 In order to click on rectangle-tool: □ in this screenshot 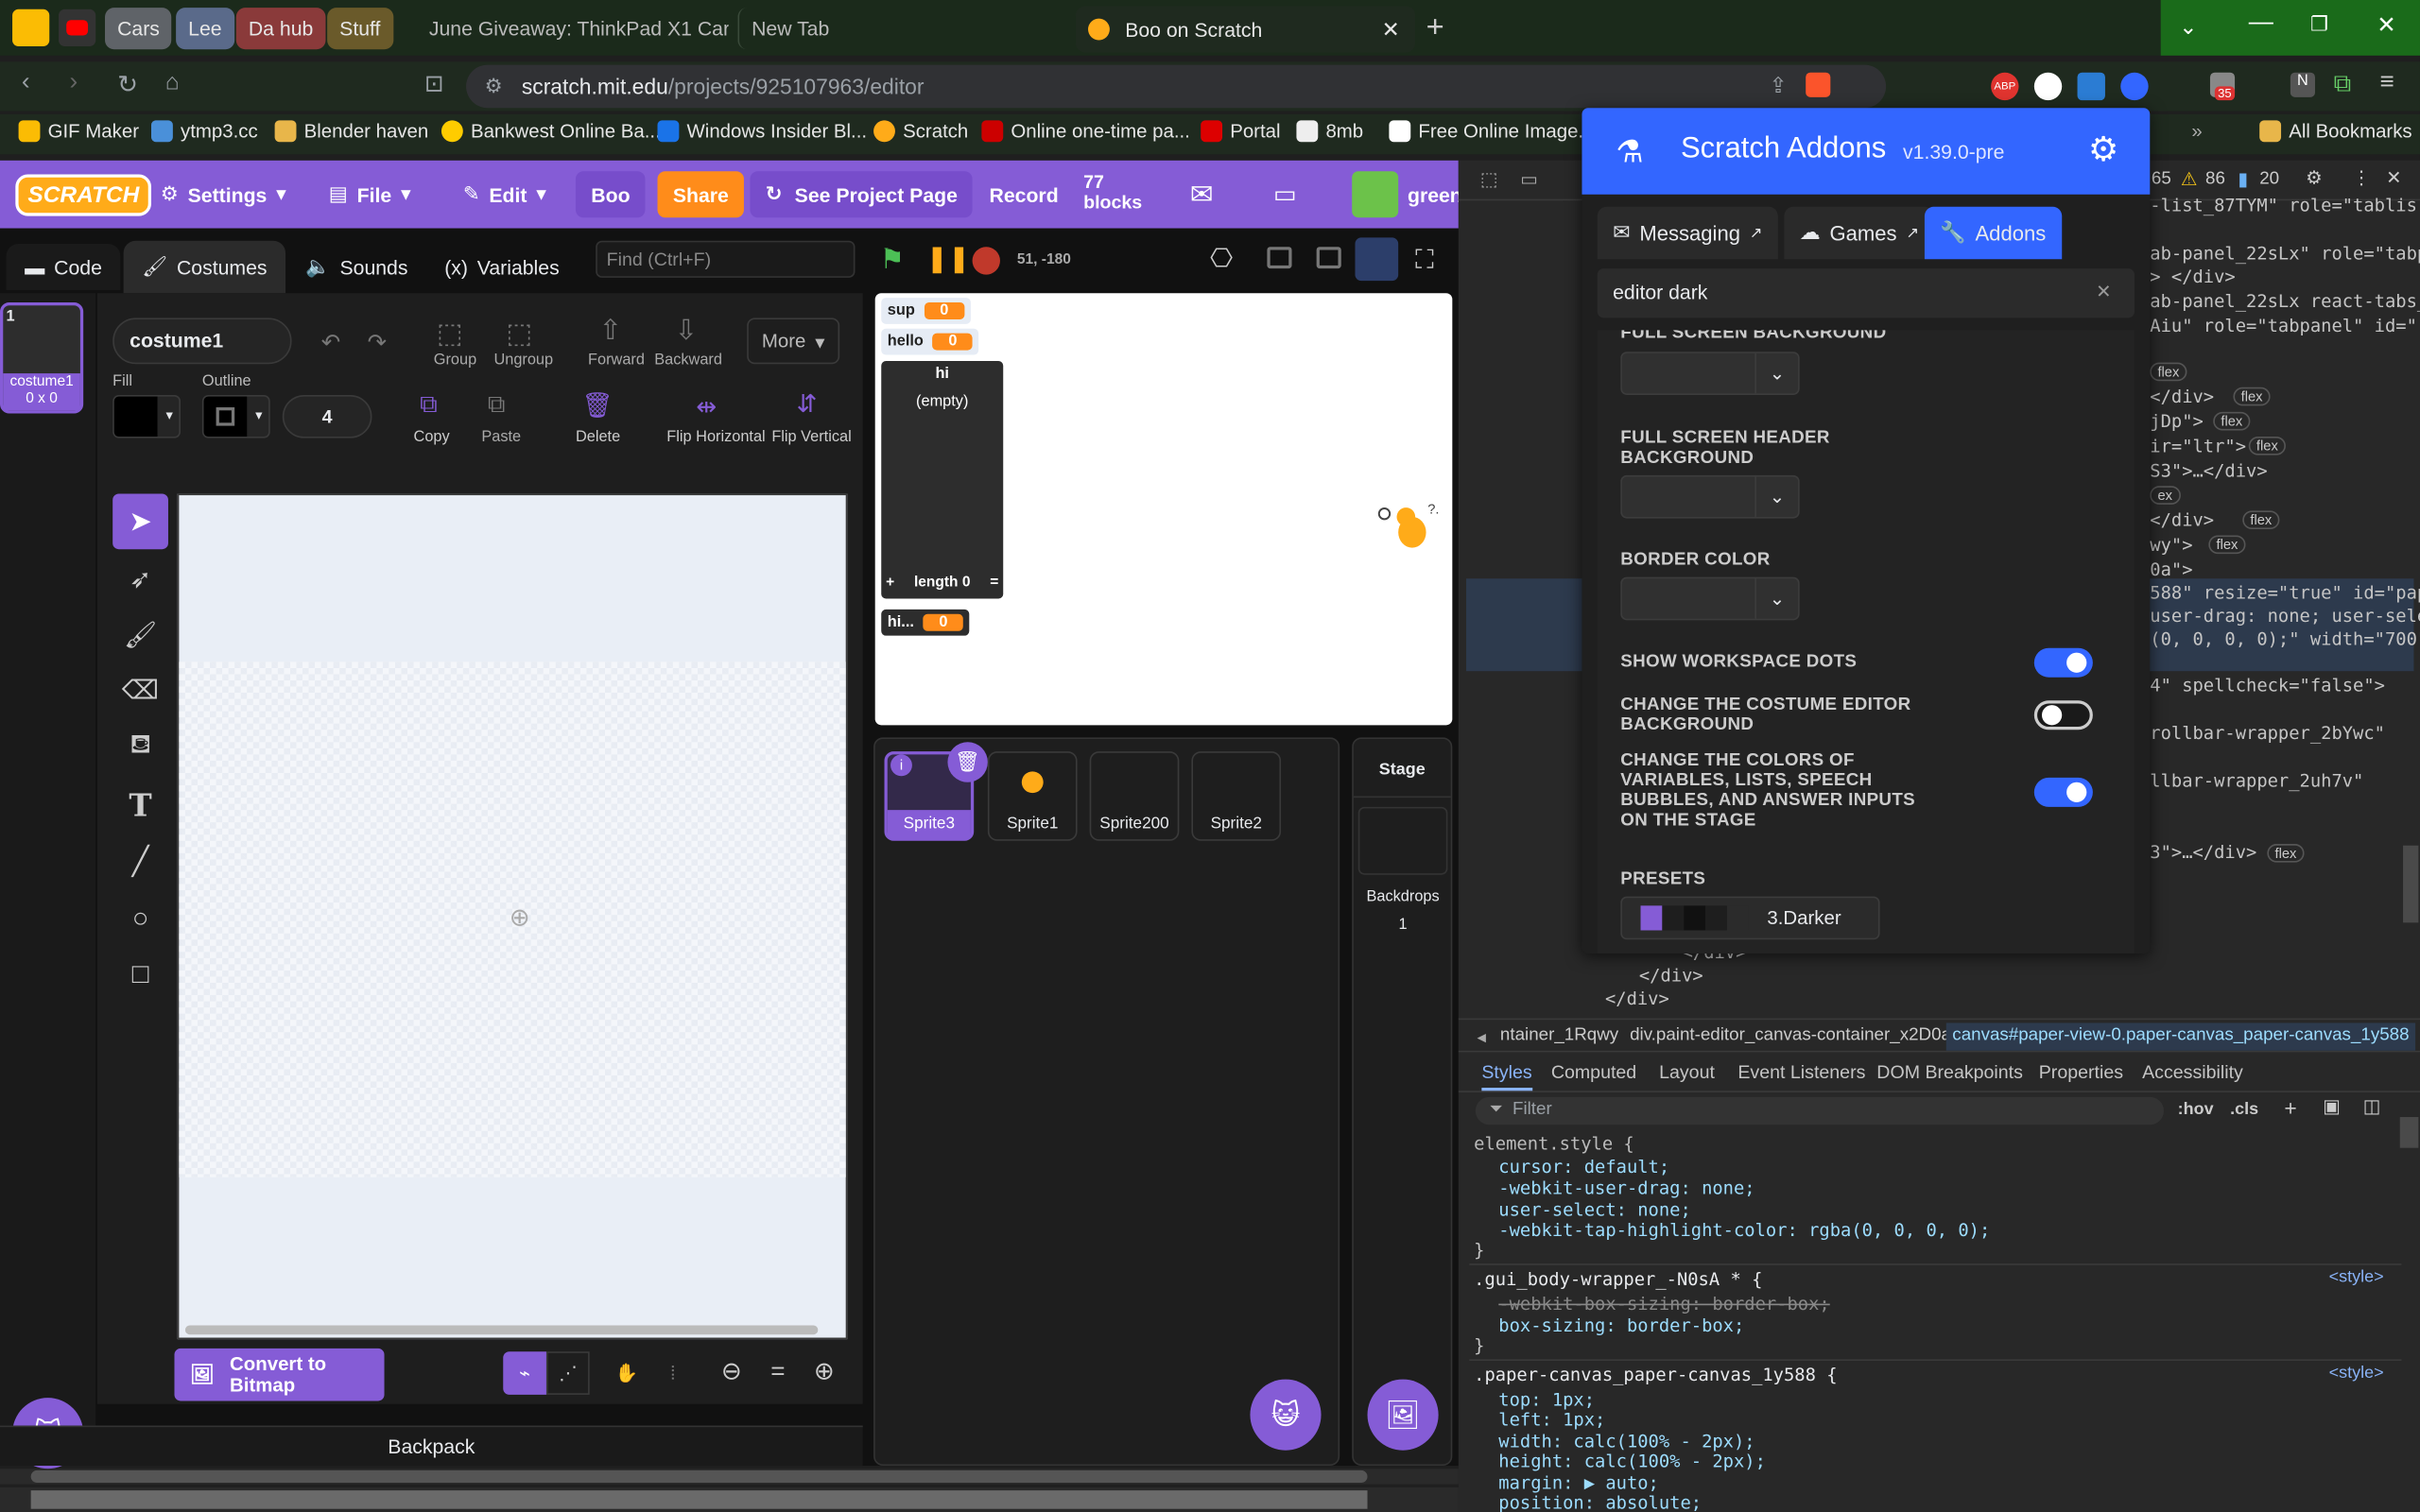, I will do `click(140, 974)`.